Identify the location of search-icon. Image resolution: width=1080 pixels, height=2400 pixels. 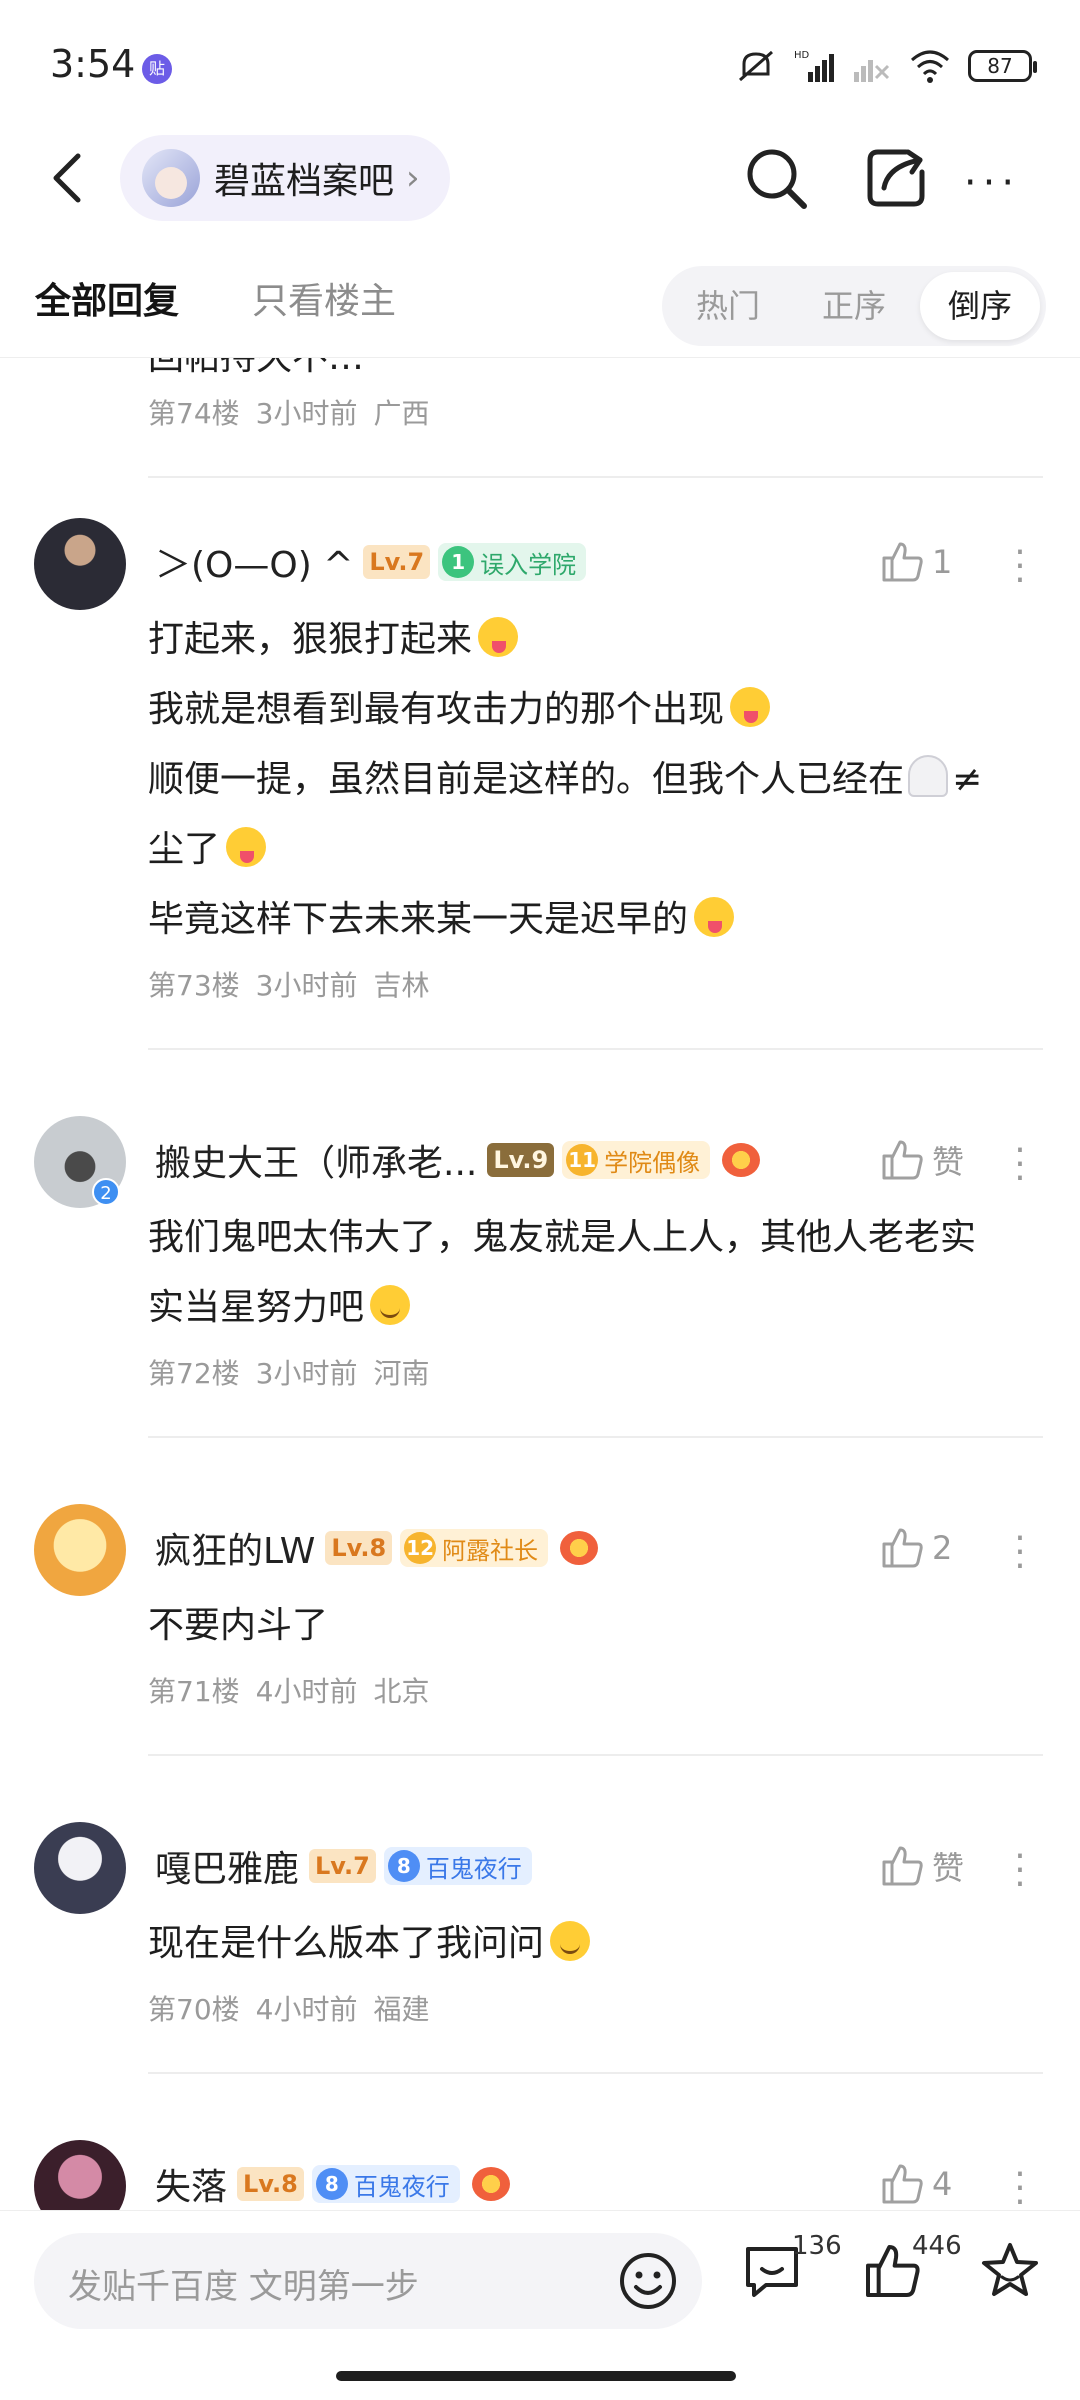
(776, 178).